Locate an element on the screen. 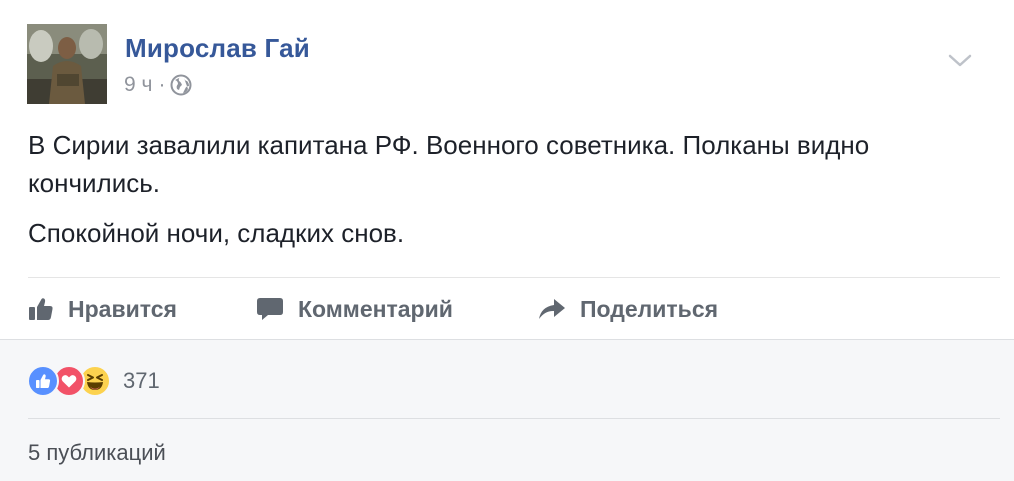 The width and height of the screenshot is (1014, 481). author-name: Мирослав Гай is located at coordinates (217, 48).